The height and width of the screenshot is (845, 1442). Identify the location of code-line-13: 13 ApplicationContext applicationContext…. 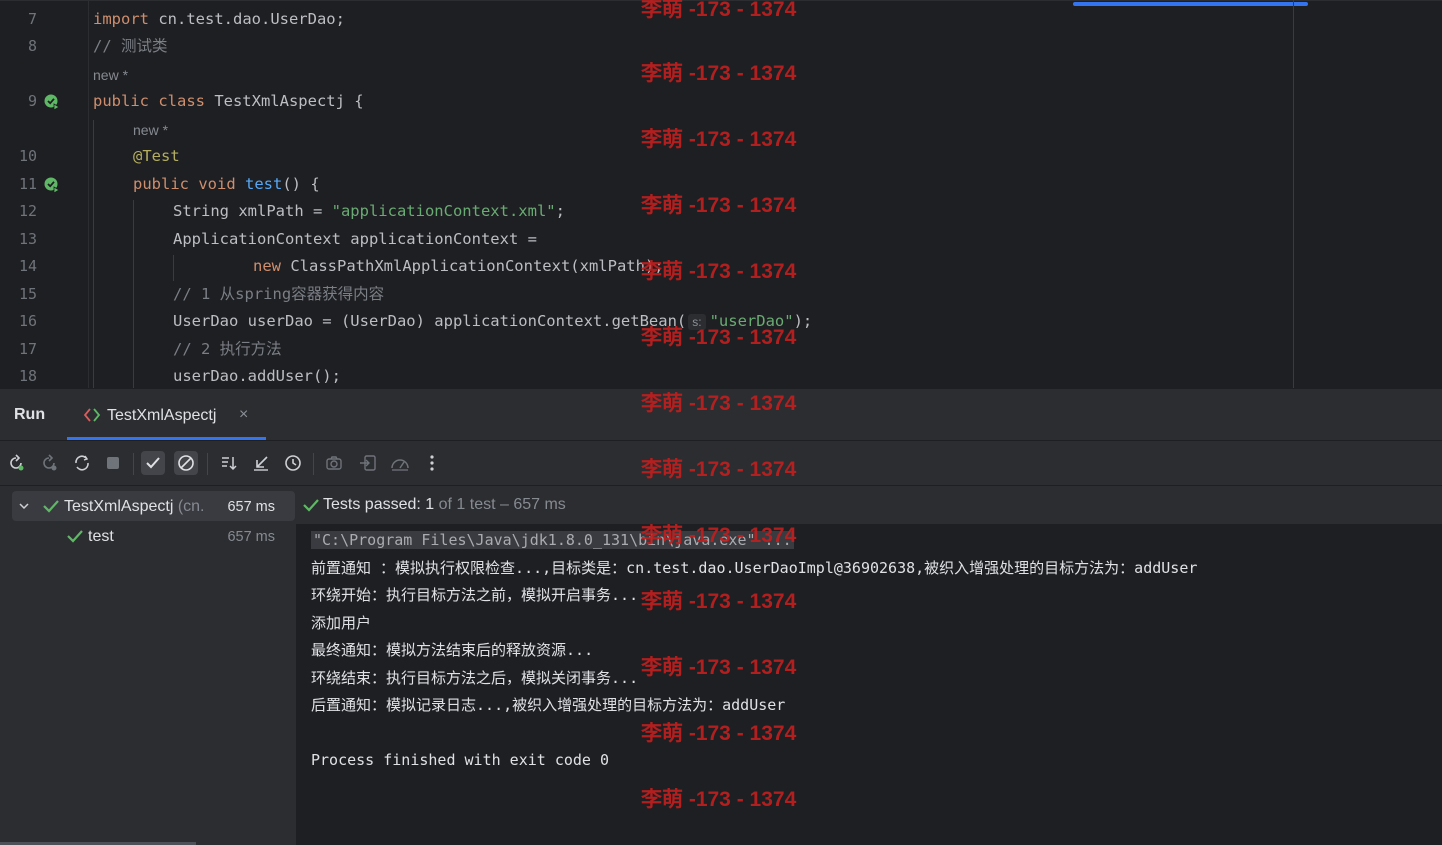
(721, 239).